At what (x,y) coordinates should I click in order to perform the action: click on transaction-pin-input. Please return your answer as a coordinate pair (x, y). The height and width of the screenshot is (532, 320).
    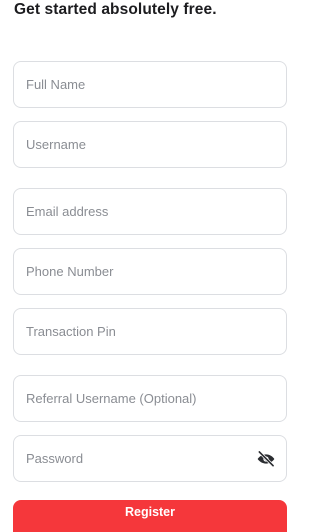
    Looking at the image, I should click on (150, 331).